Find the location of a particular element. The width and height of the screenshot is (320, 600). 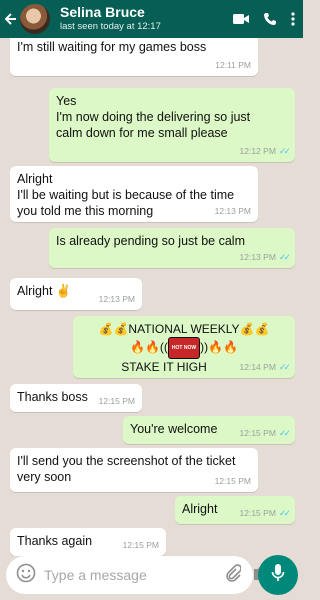

chat-header: Selina Bruce last seen today at 12:17 is located at coordinates (151, 19).